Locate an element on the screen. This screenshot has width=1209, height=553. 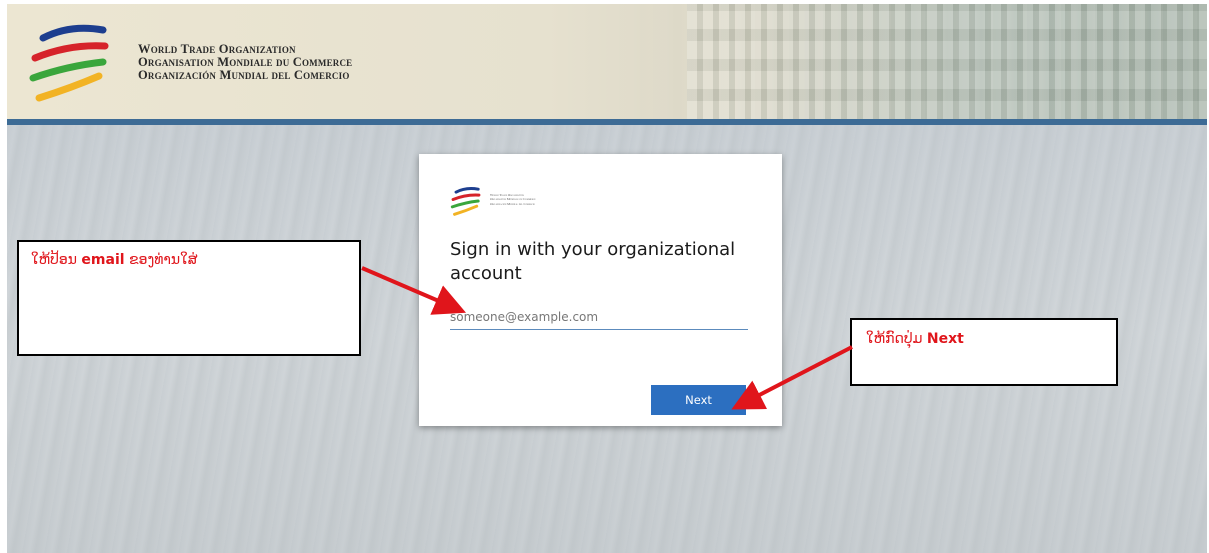
email-instruction-keyword: email is located at coordinates (103, 260).